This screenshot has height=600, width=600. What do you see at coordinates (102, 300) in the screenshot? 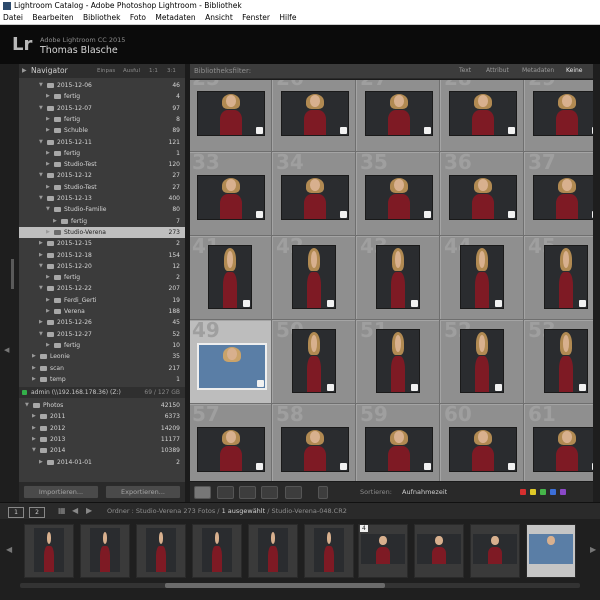
I see `folder-row: ▶ Ferdi_Gerti 19` at bounding box center [102, 300].